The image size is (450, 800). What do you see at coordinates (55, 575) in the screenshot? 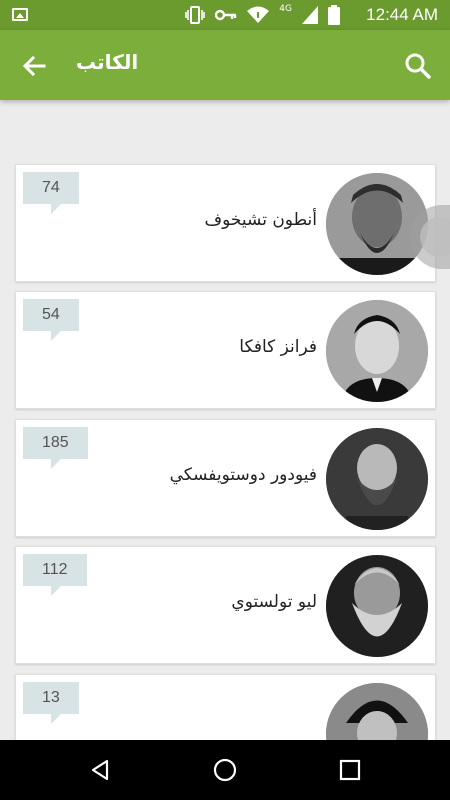
I see `book-count-badge: 112` at bounding box center [55, 575].